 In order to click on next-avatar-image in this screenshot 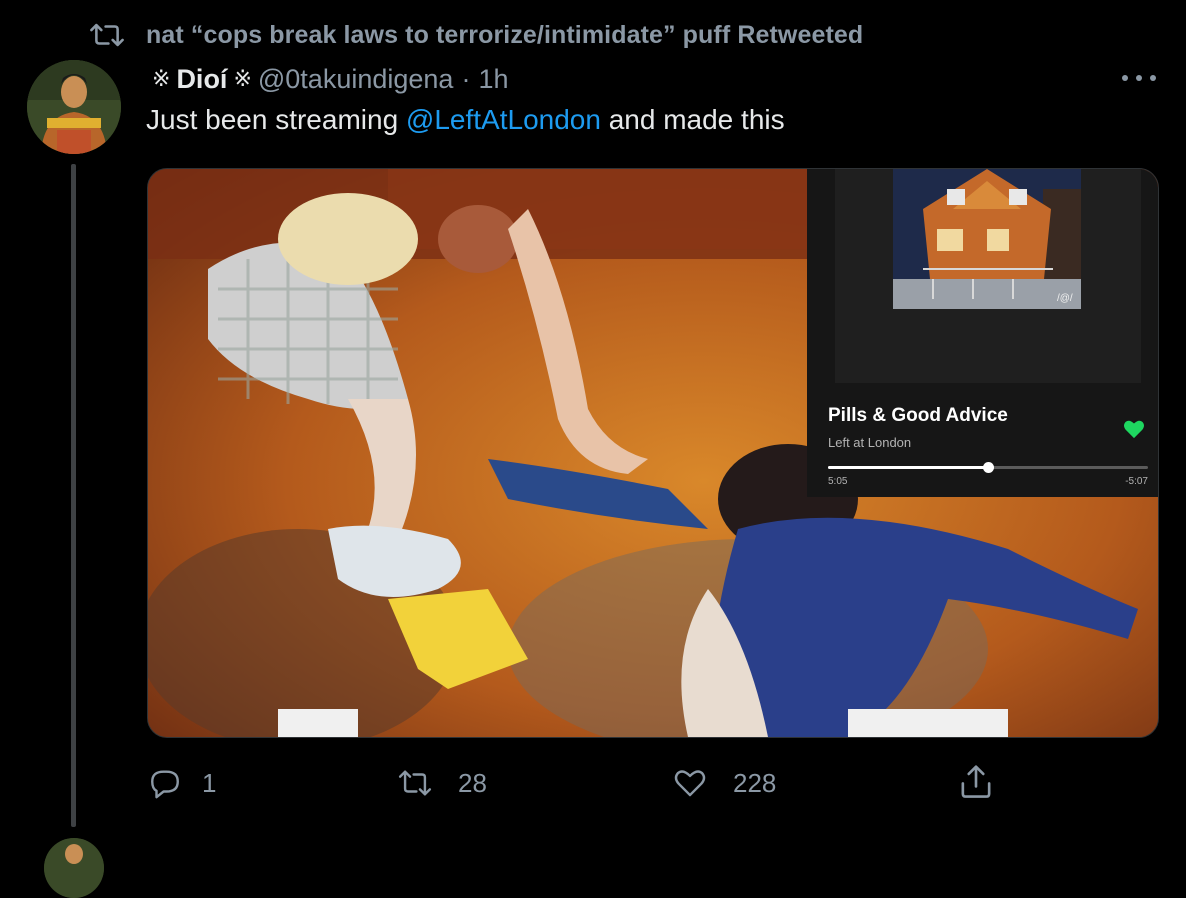, I will do `click(74, 868)`.